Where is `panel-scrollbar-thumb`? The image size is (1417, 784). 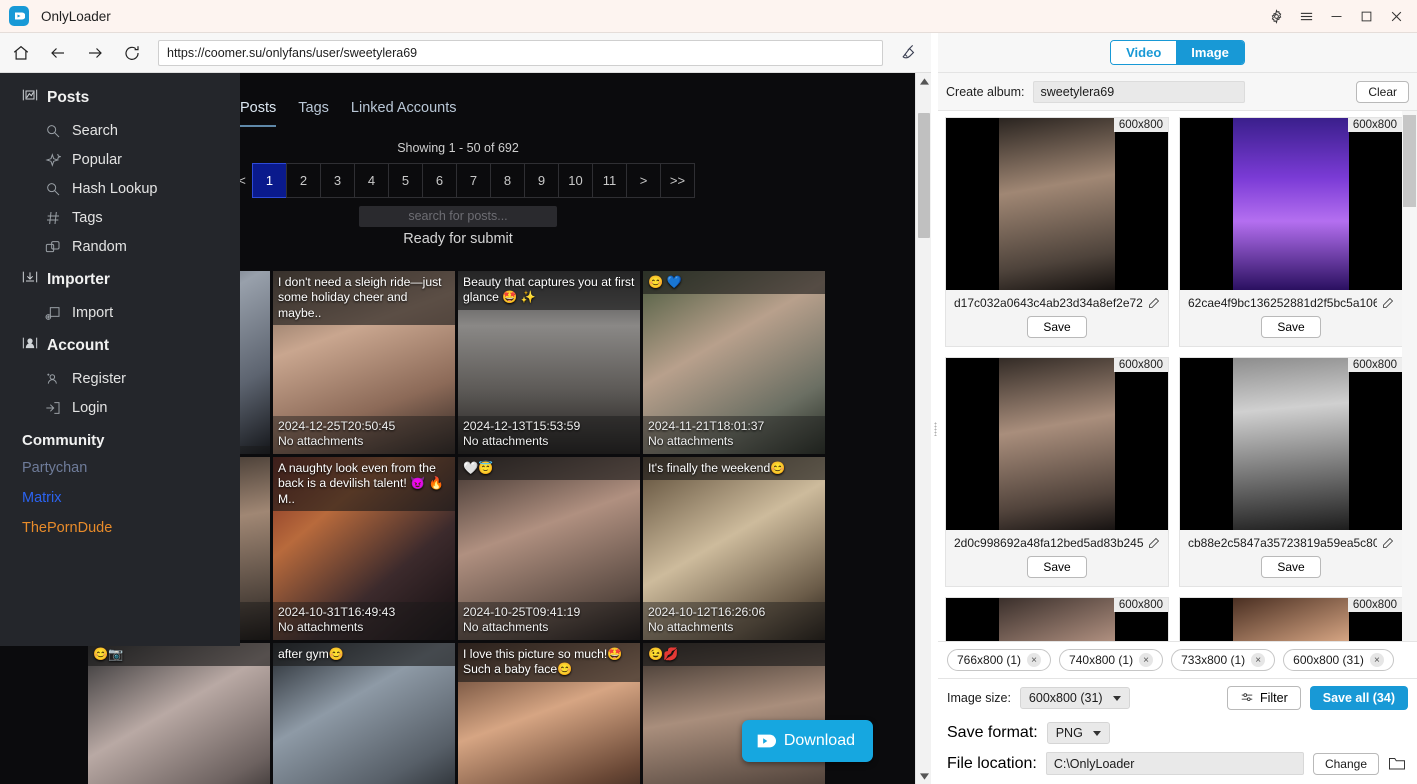 panel-scrollbar-thumb is located at coordinates (1409, 161).